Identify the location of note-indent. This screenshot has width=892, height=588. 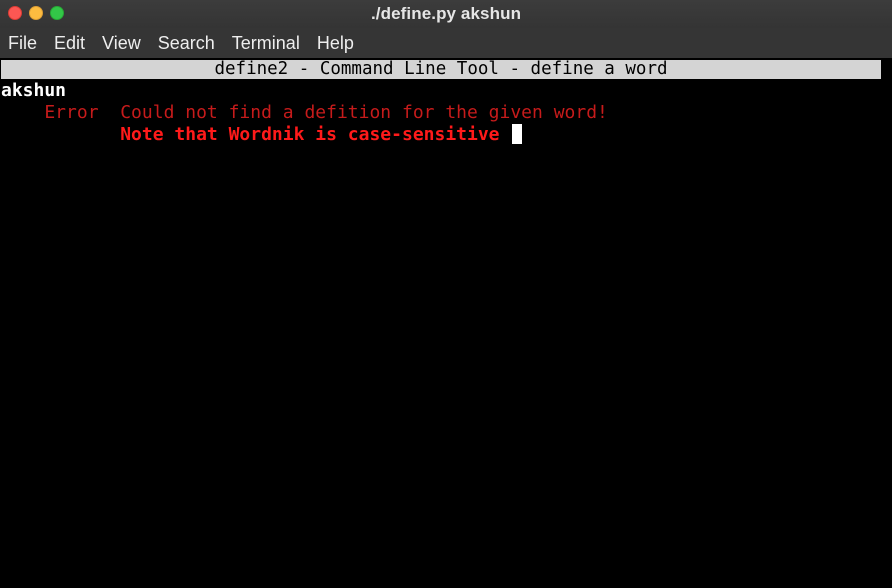
(60, 134).